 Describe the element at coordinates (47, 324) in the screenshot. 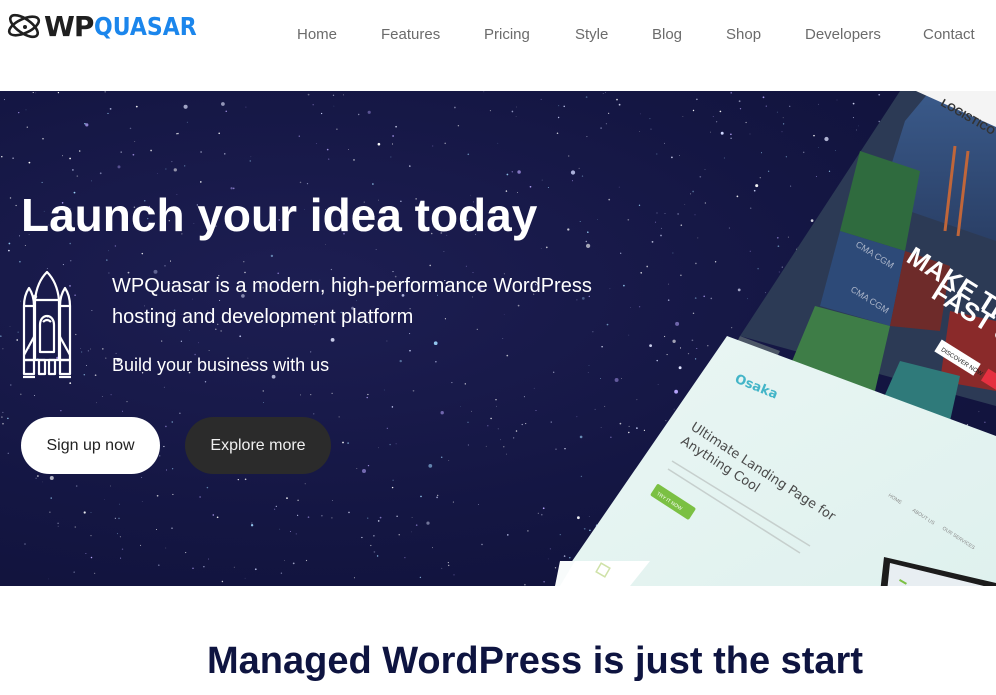

I see `space-shuttle-icon` at that location.